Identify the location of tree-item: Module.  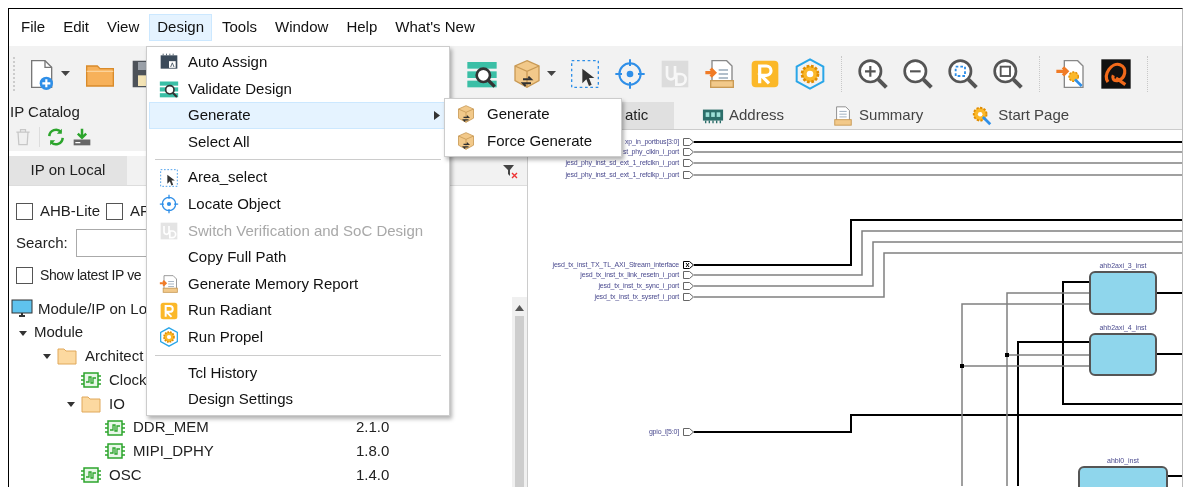
(59, 332).